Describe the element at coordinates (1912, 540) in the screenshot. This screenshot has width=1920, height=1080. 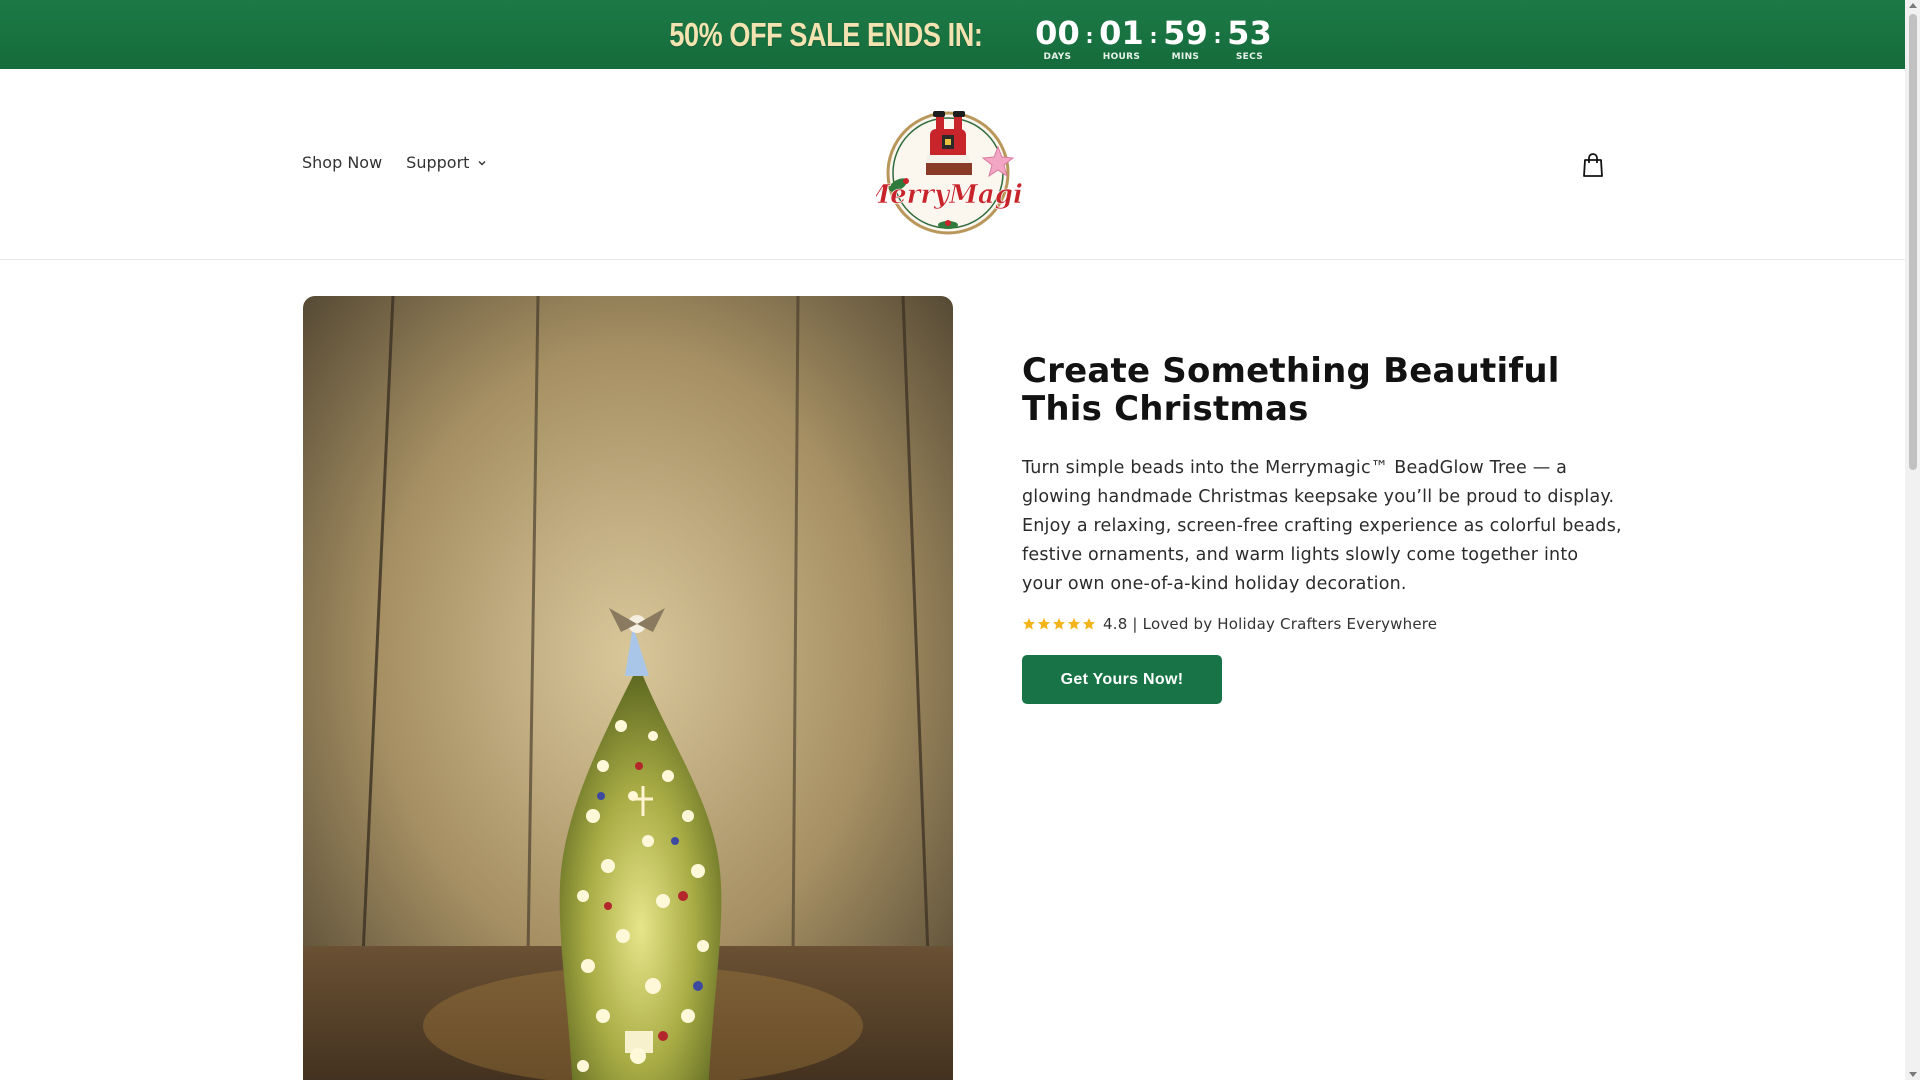
I see `page-scrollbar` at that location.